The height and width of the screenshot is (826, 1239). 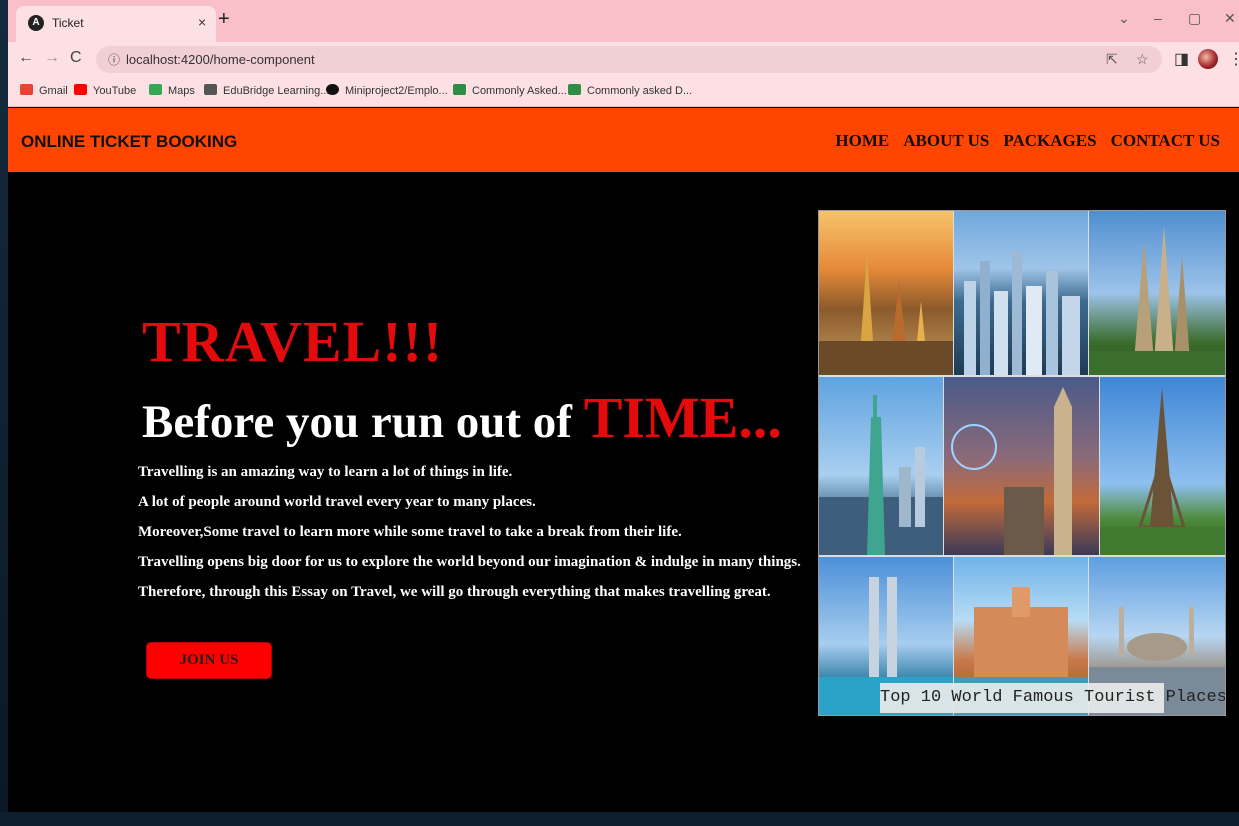 What do you see at coordinates (1208, 59) in the screenshot?
I see `profile-avatar` at bounding box center [1208, 59].